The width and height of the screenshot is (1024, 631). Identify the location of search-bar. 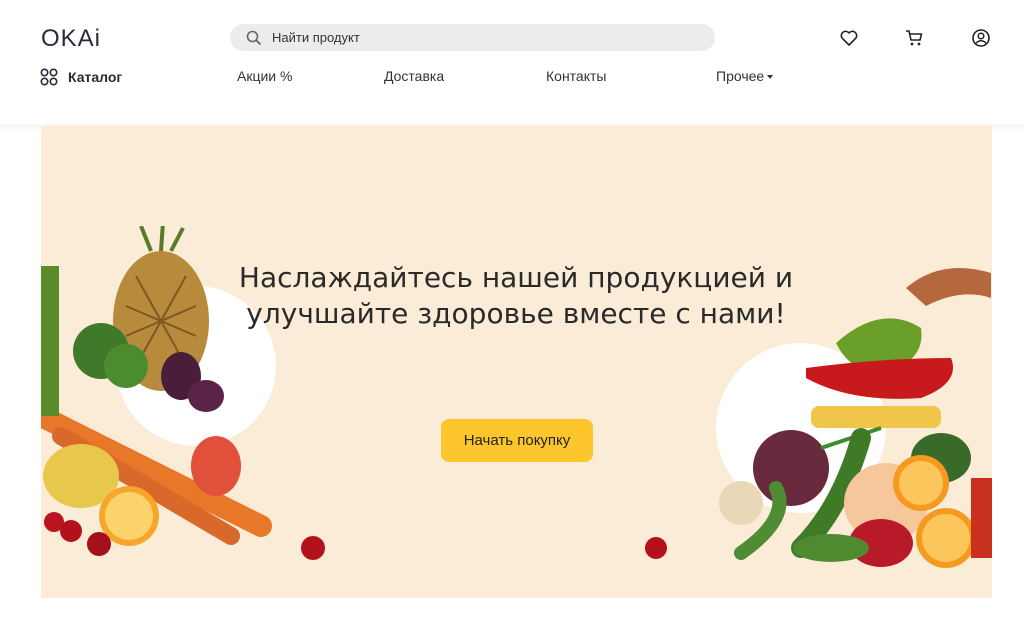
(472, 37).